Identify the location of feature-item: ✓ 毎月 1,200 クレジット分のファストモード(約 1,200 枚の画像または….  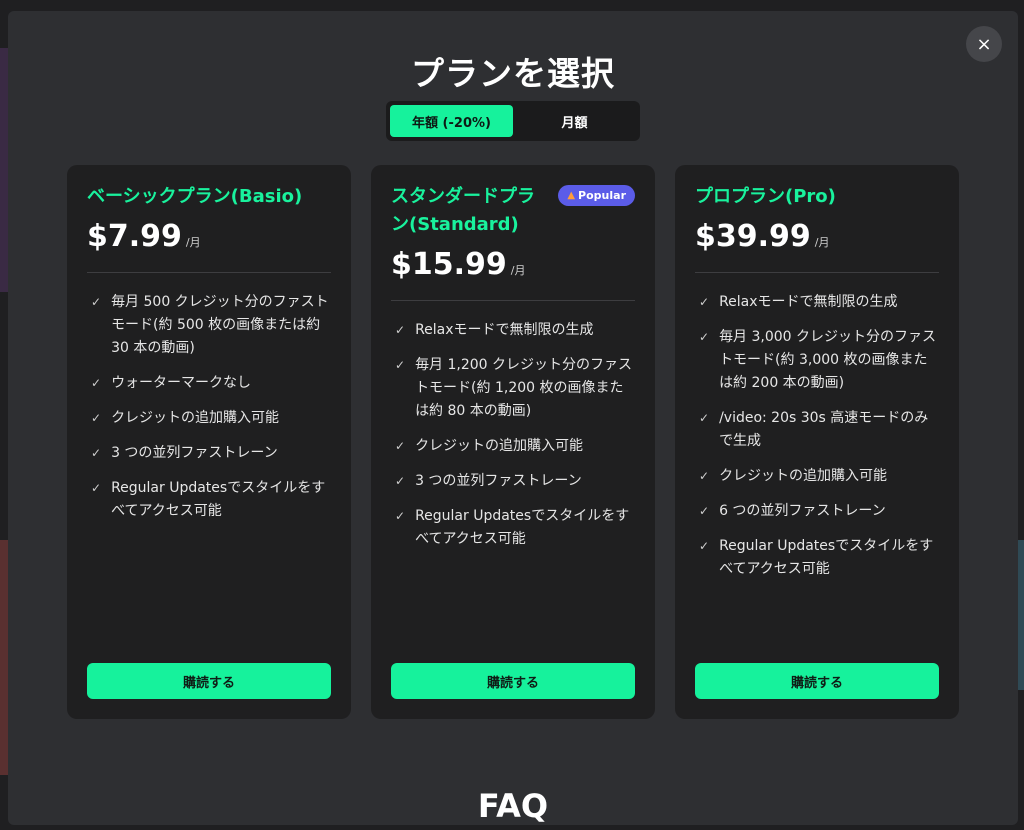
(513, 388).